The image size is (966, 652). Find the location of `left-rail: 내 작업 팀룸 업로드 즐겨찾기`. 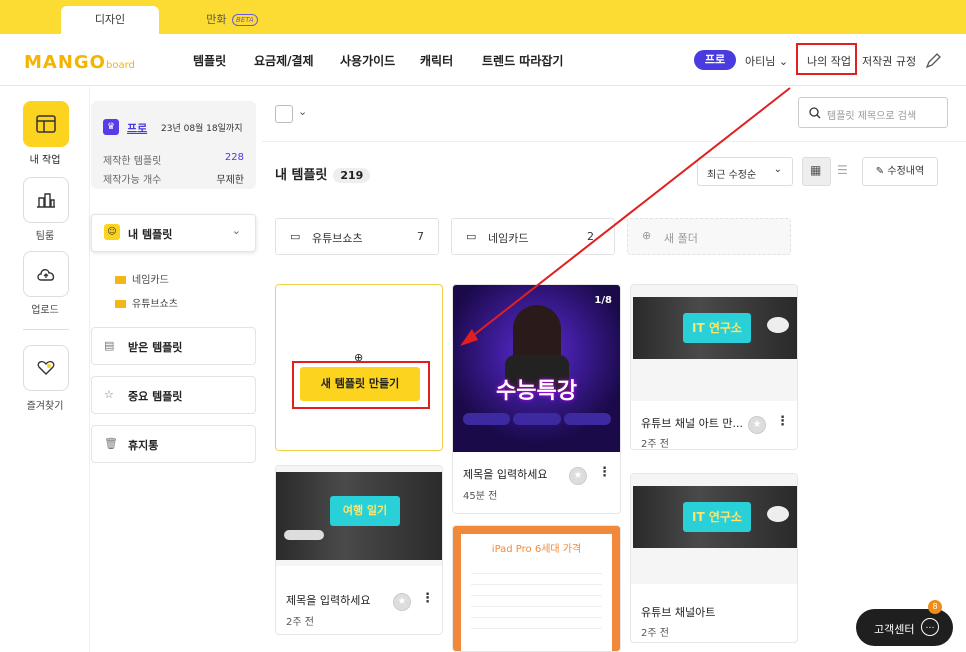

left-rail: 내 작업 팀룸 업로드 즐겨찾기 is located at coordinates (45, 369).